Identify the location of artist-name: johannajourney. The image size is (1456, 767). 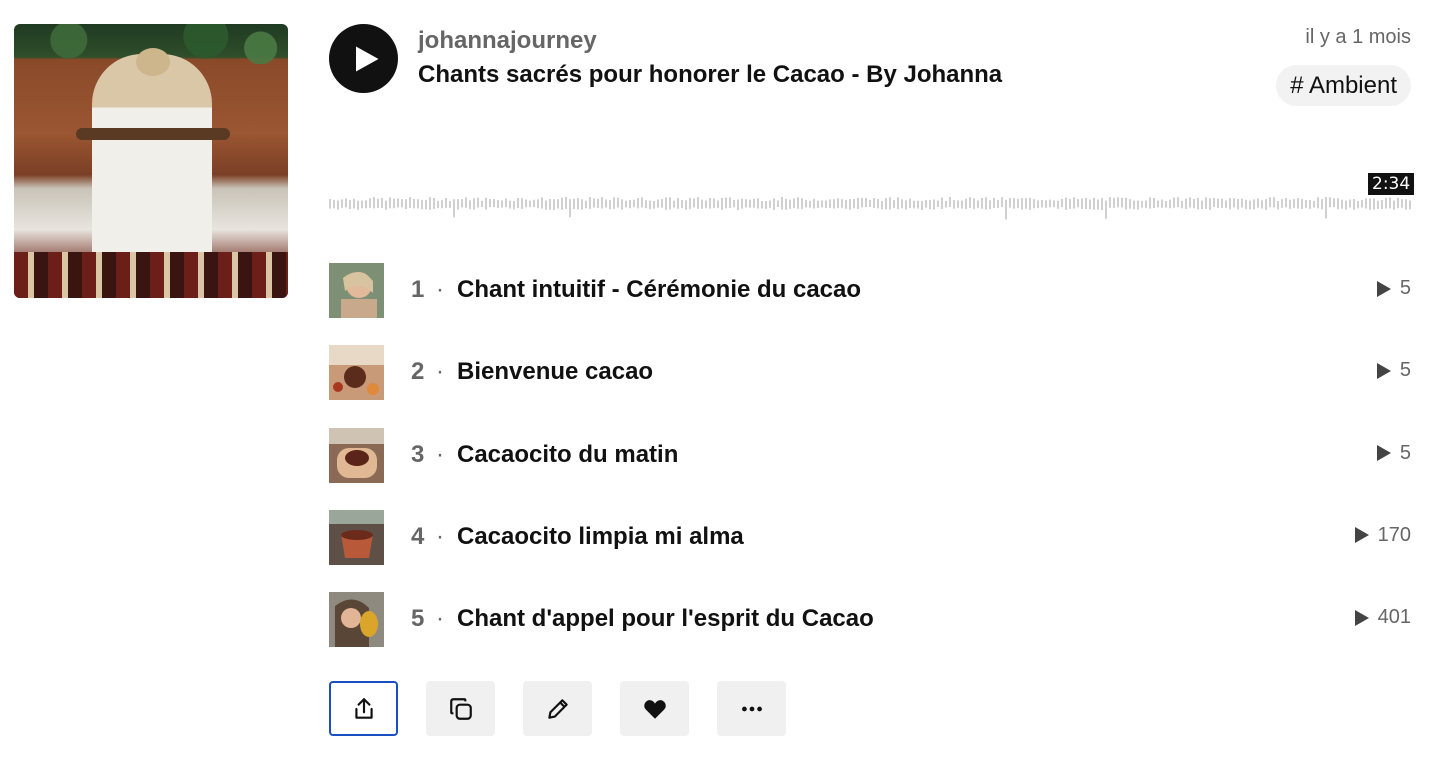
(507, 41).